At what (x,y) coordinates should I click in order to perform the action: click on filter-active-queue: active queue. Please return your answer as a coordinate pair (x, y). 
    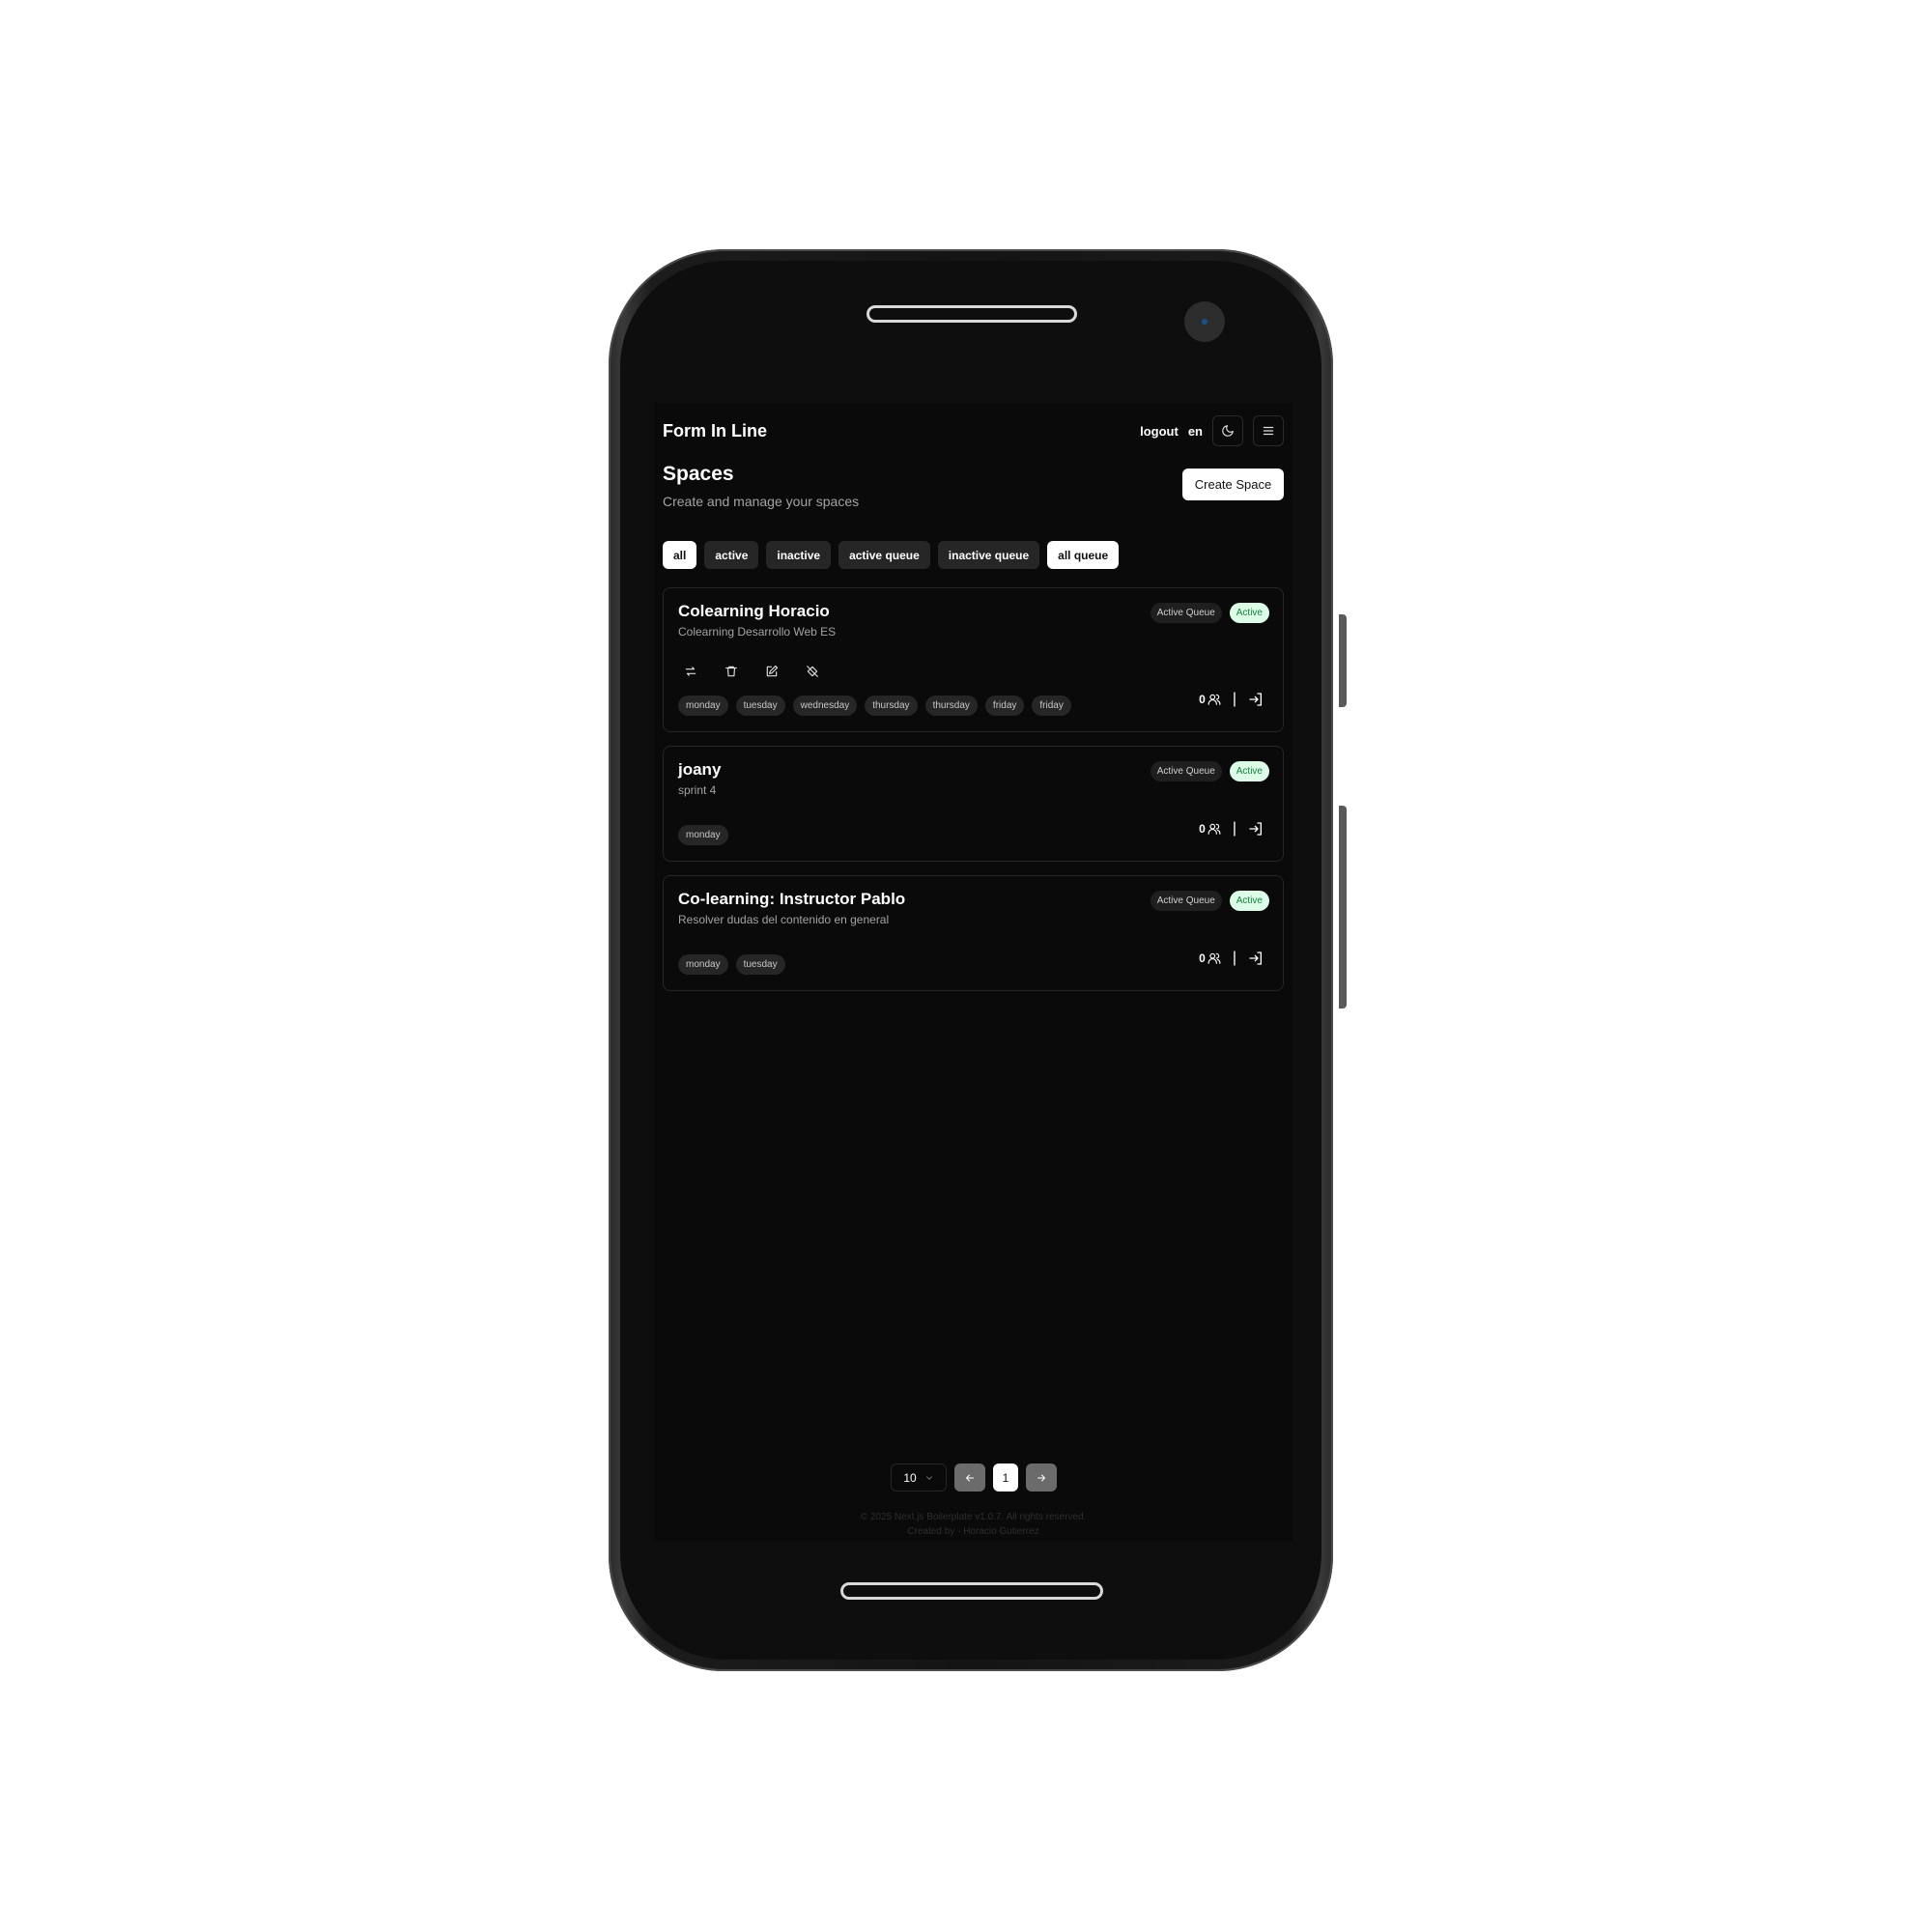
    Looking at the image, I should click on (884, 555).